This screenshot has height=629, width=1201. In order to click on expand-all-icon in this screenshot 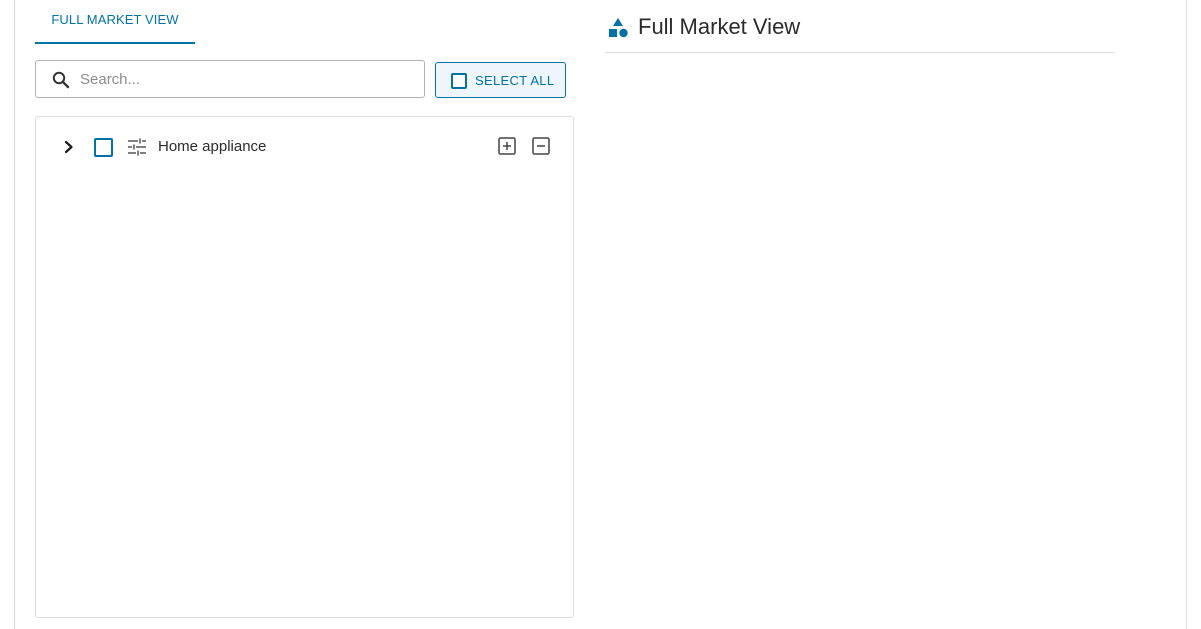, I will do `click(507, 146)`.